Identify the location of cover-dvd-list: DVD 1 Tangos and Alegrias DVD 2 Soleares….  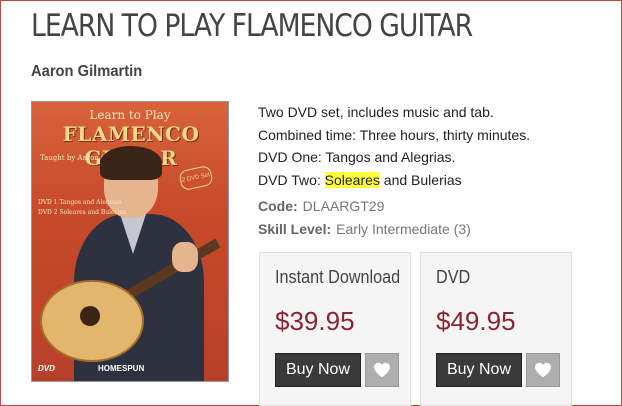
(82, 208).